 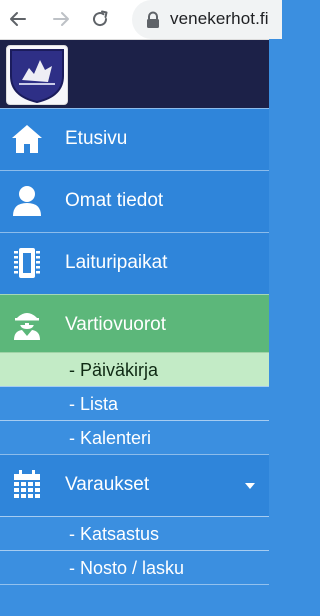 What do you see at coordinates (114, 534) in the screenshot?
I see `submenu-item-label: - Katsastus` at bounding box center [114, 534].